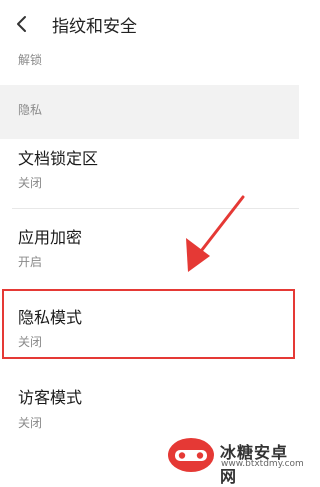 Image resolution: width=320 pixels, height=487 pixels. I want to click on list-item-title: 访客模式, so click(50, 397).